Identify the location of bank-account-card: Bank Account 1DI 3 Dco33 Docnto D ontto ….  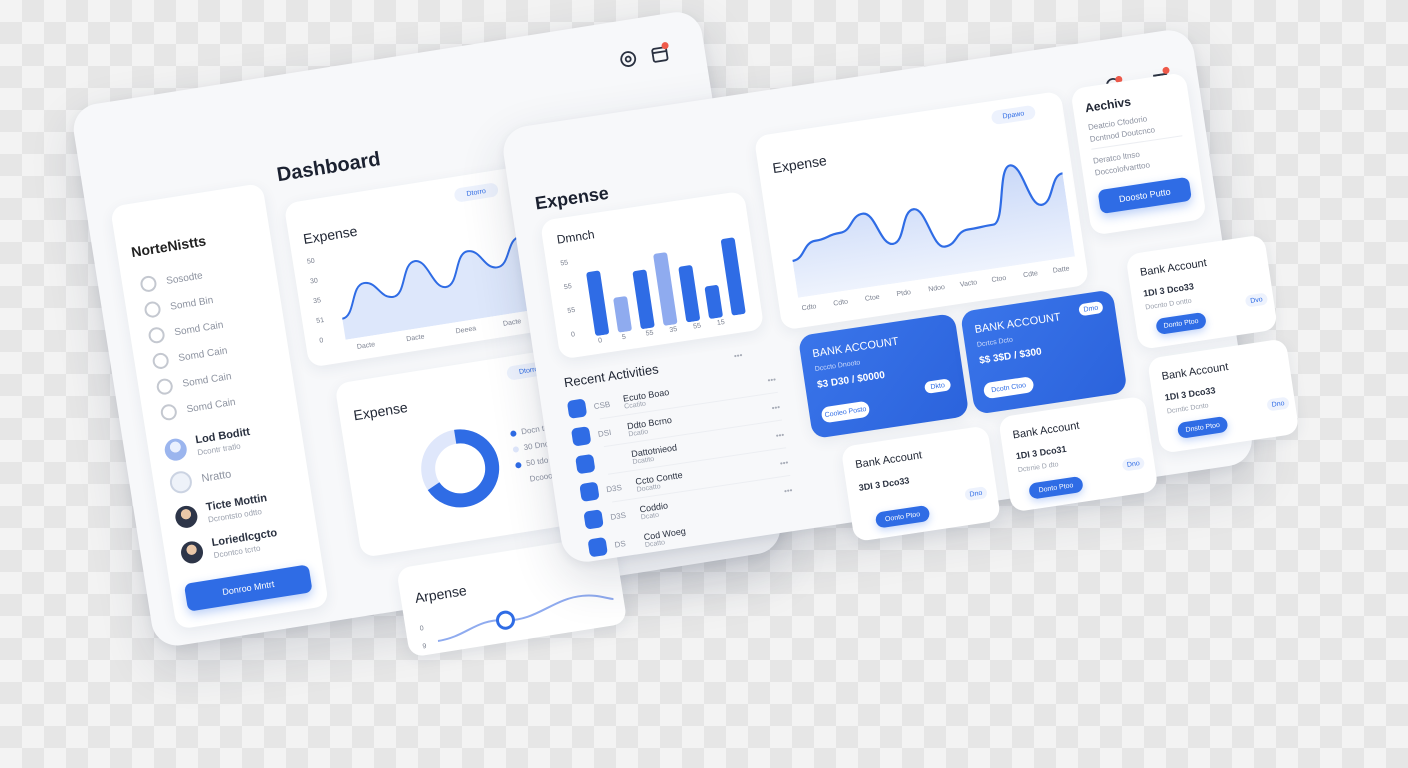
(1201, 292).